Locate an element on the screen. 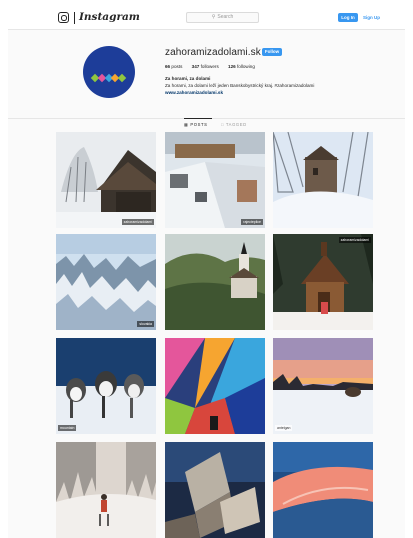  post-snowy-town: rajecteplice is located at coordinates (215, 180).